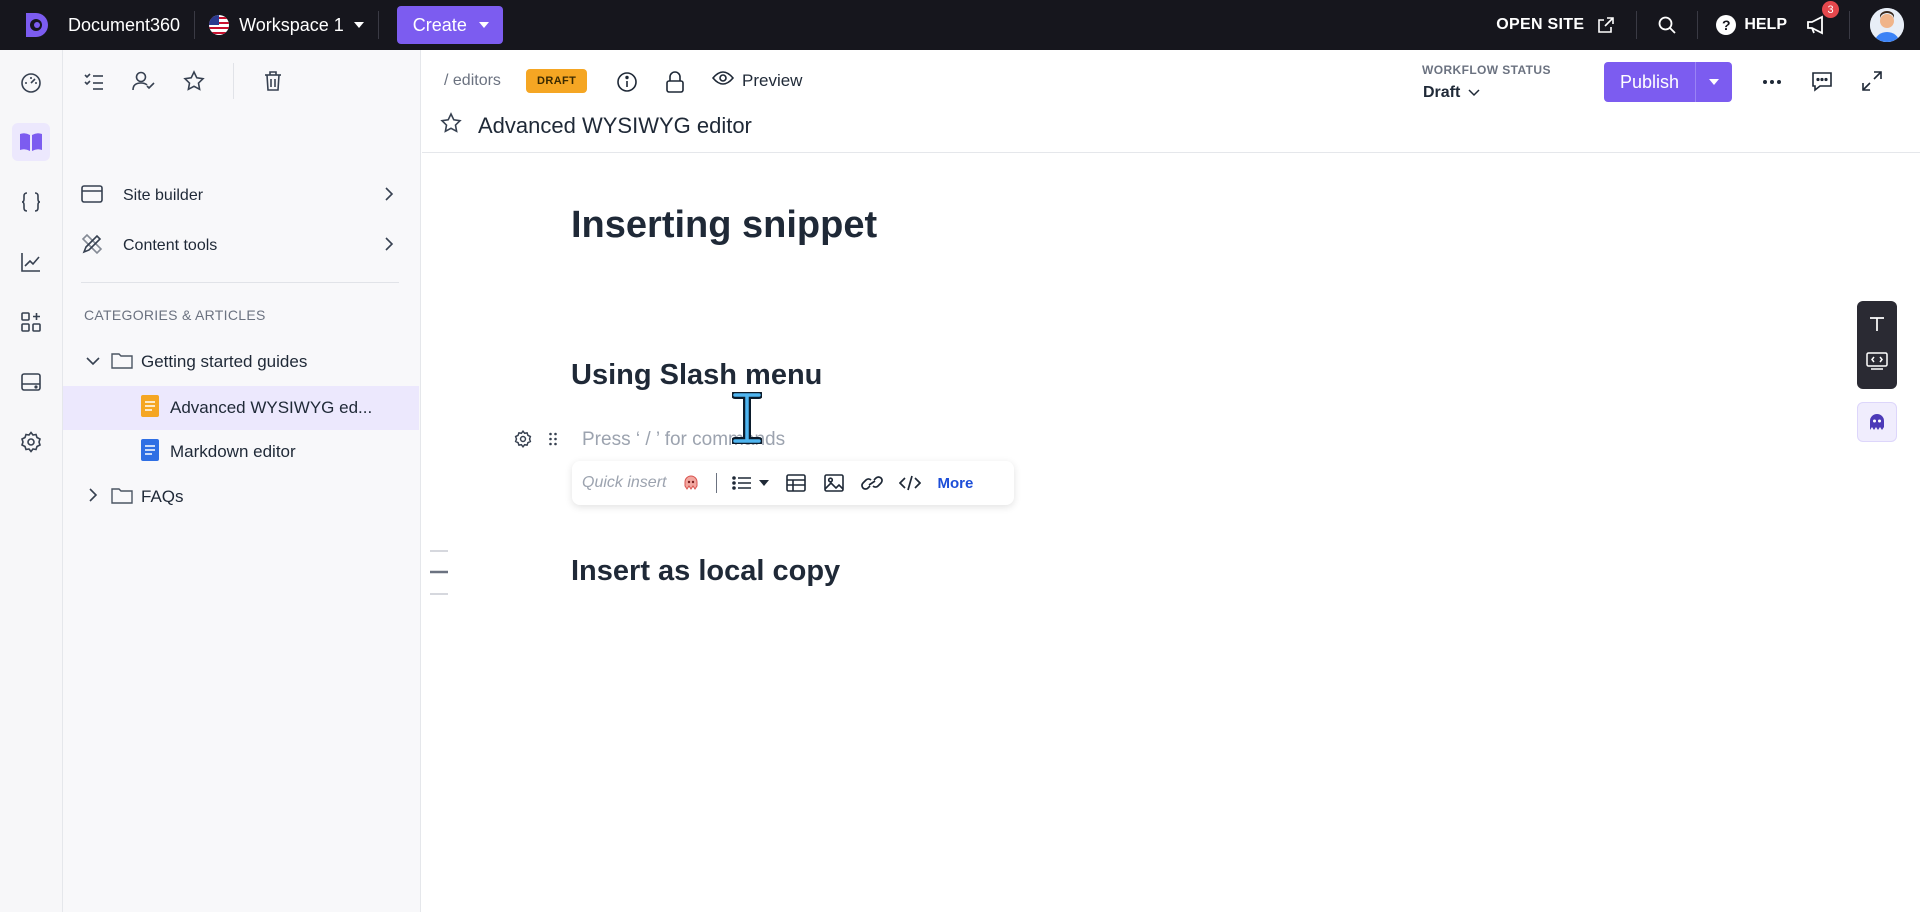 The height and width of the screenshot is (912, 1920). I want to click on eddy-ai-assistant-icon, so click(1877, 422).